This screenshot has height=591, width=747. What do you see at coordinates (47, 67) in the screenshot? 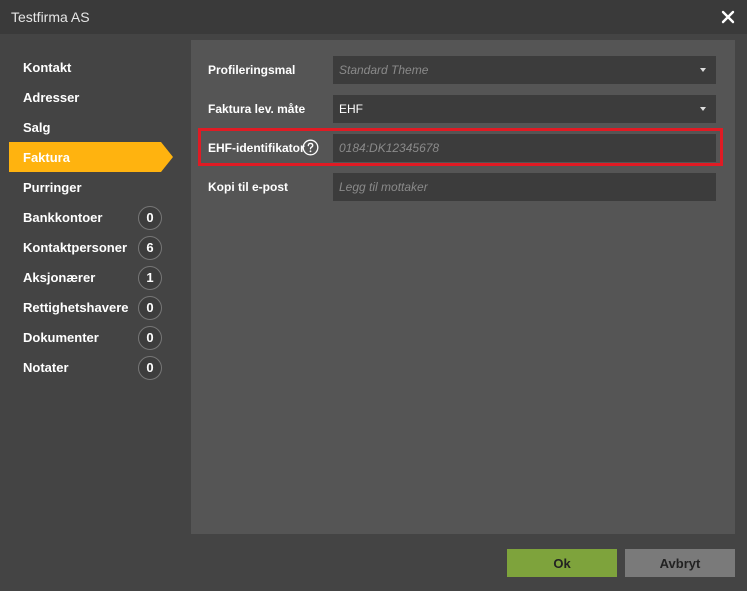
I see `sidebar-item-label: Kontakt` at bounding box center [47, 67].